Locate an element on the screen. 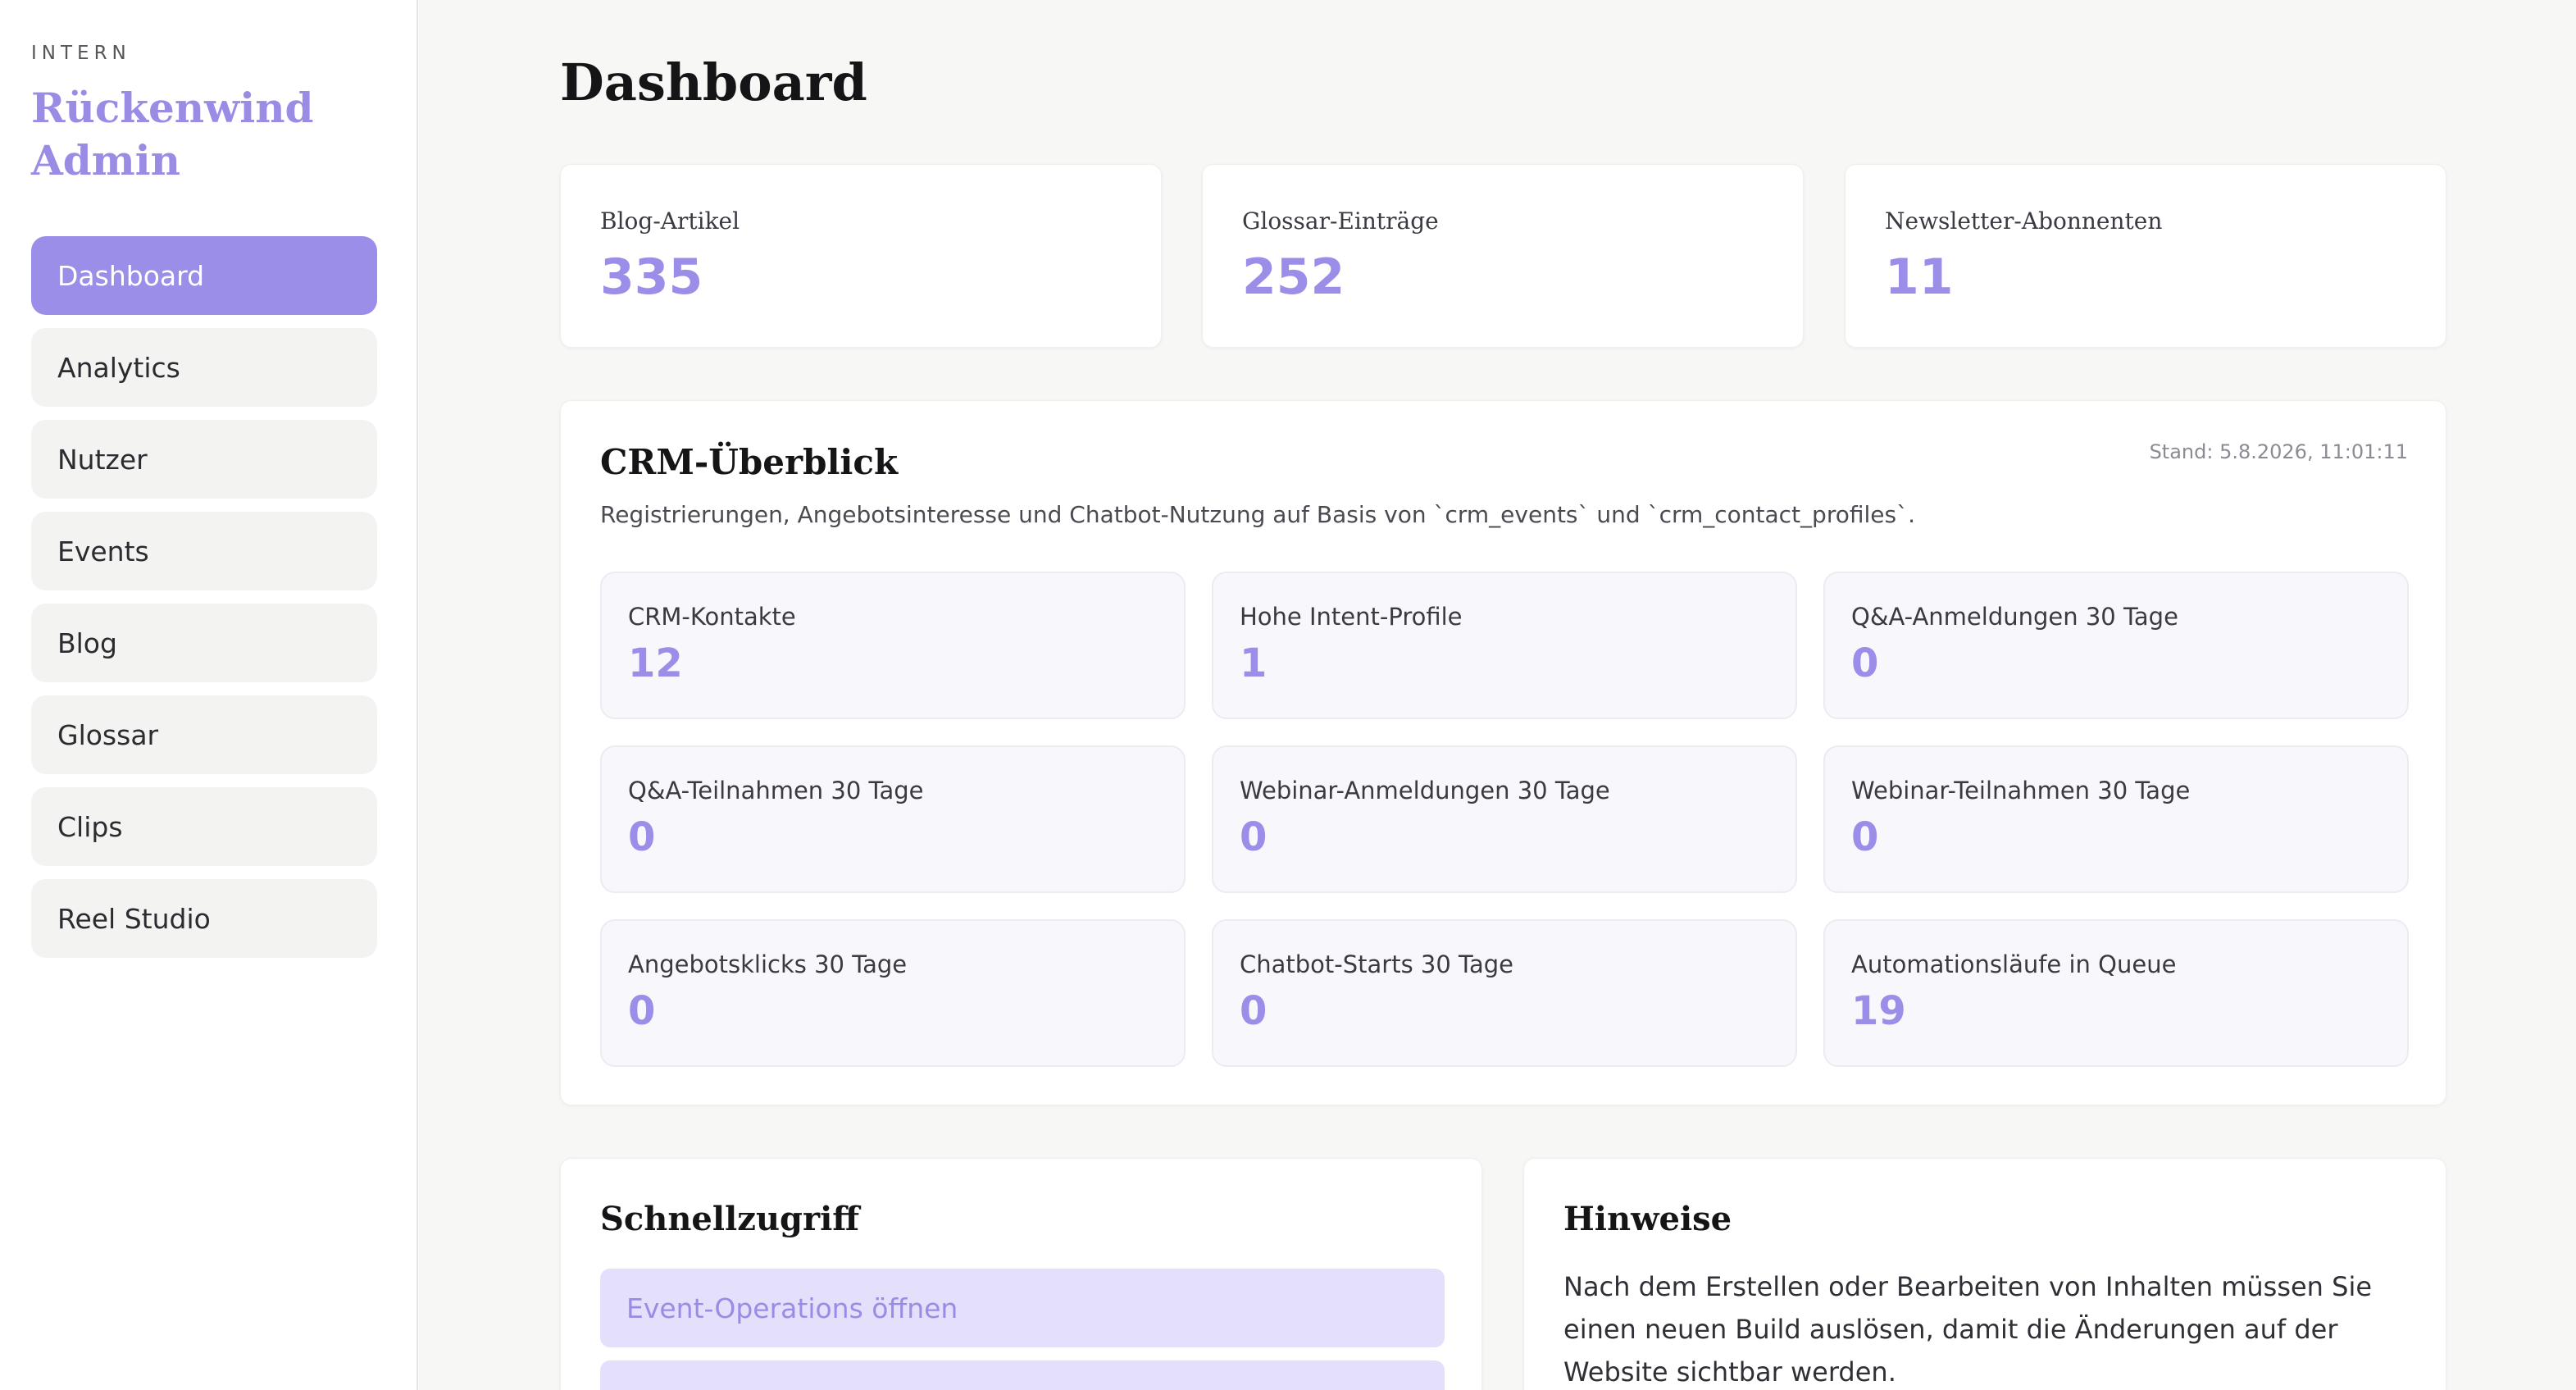 The height and width of the screenshot is (1390, 2576). metric-qa-teilnahmen: Q&A-Teilnahmen 30 Tage 0 is located at coordinates (893, 819).